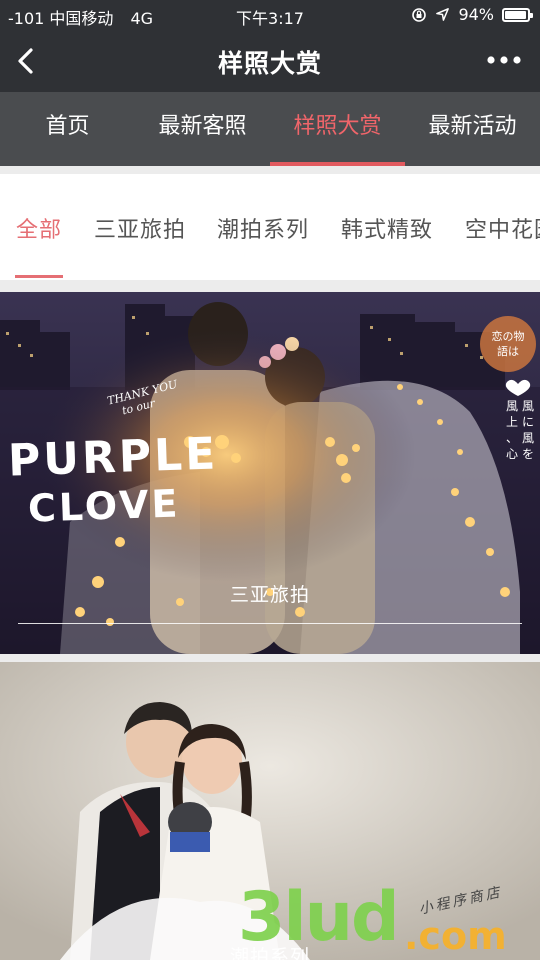 Image resolution: width=540 pixels, height=960 pixels. I want to click on tab-sample-gallery: 样照大赏, so click(337, 129).